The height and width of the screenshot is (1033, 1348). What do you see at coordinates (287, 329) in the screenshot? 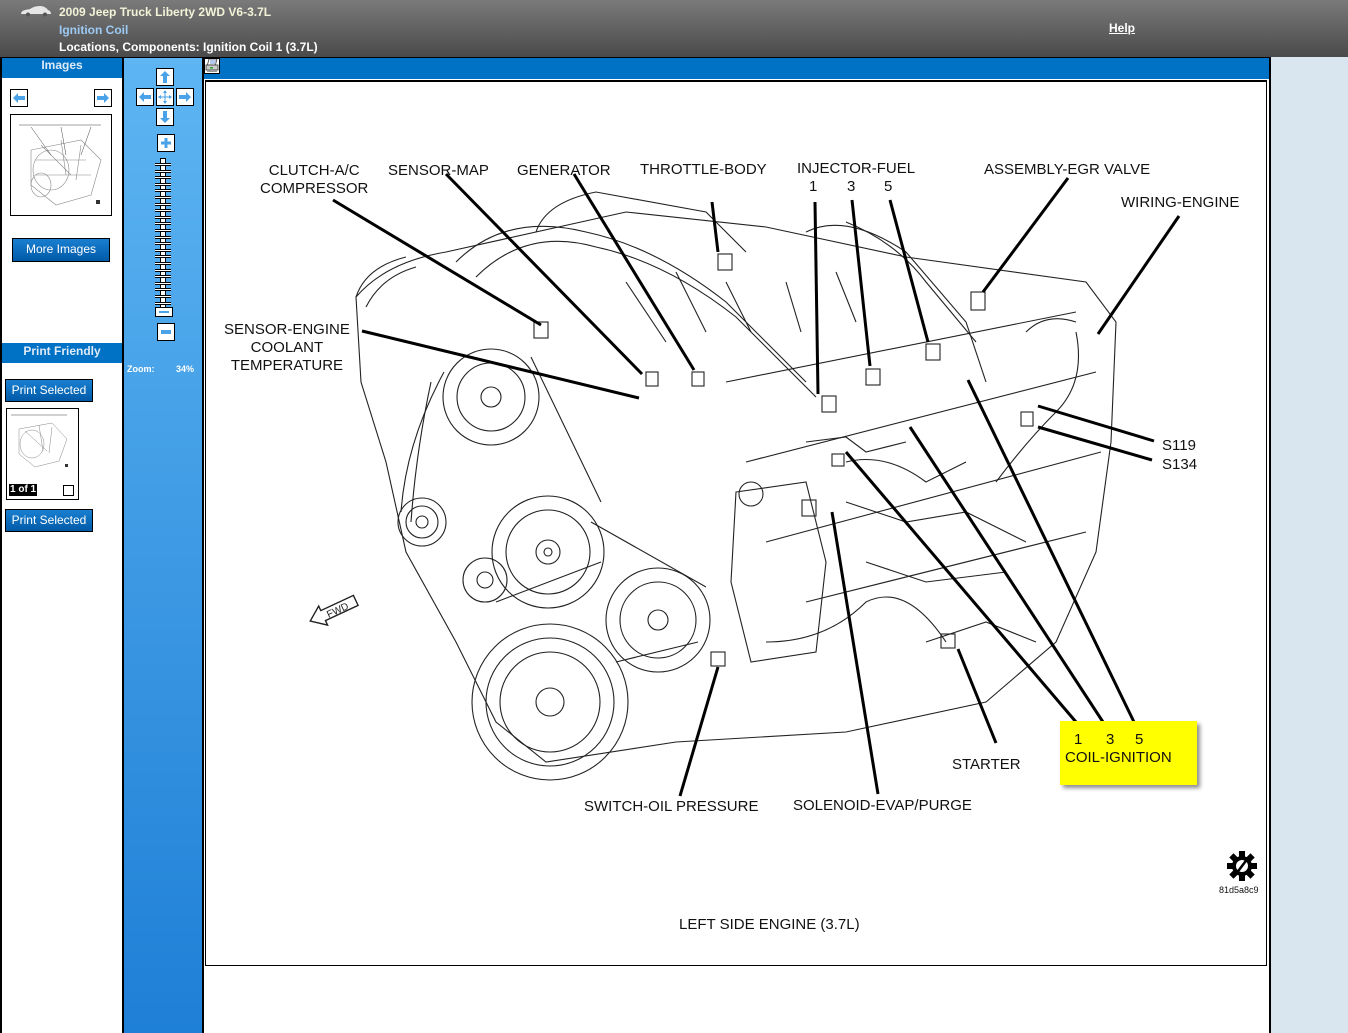
I see `label-coolant-line1: SENSOR-ENGINE` at bounding box center [287, 329].